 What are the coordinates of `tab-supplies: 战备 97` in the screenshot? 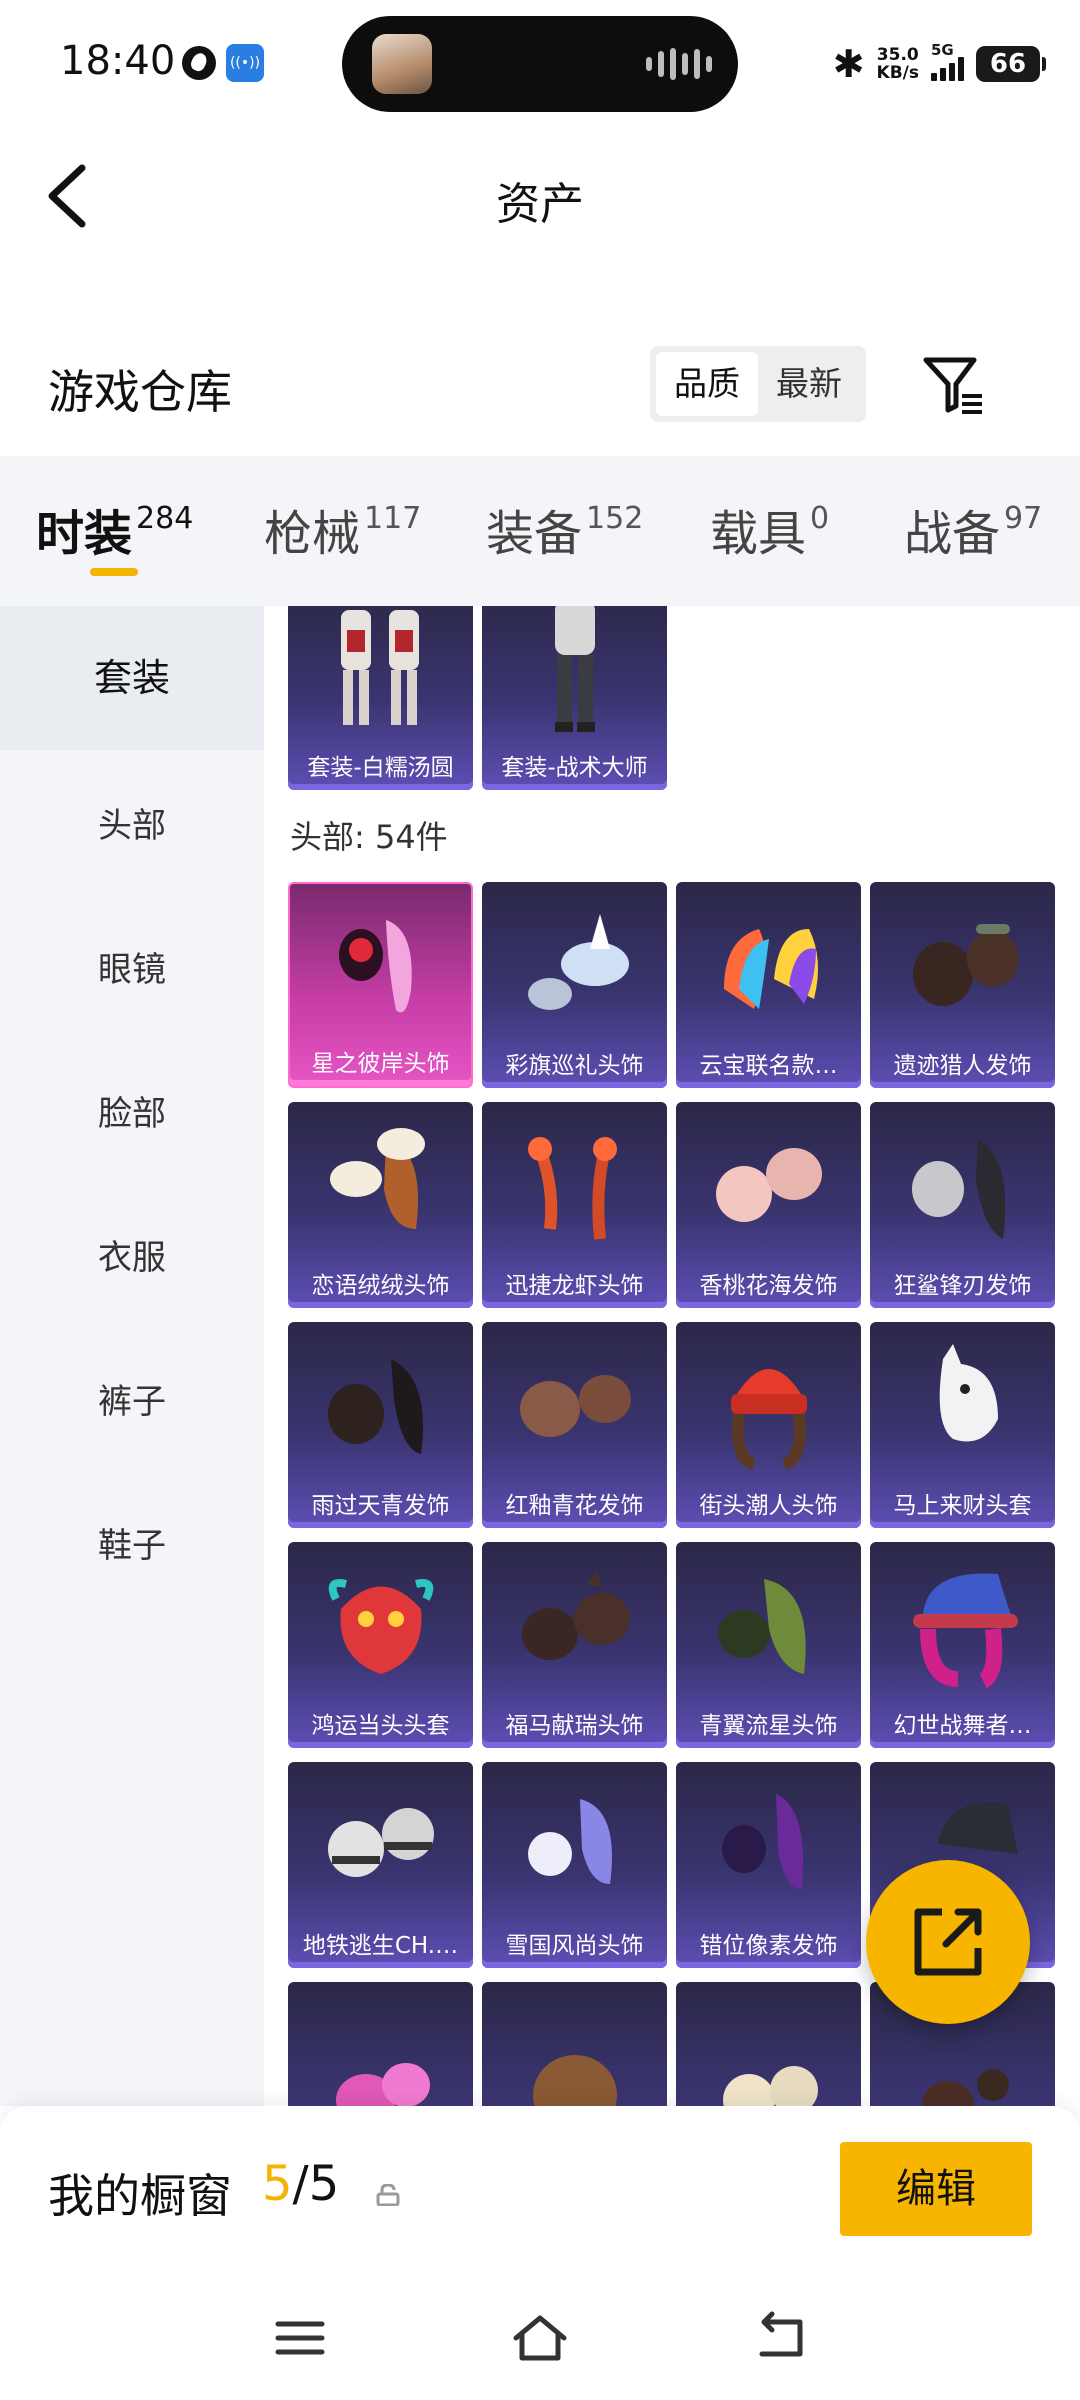 It's located at (973, 529).